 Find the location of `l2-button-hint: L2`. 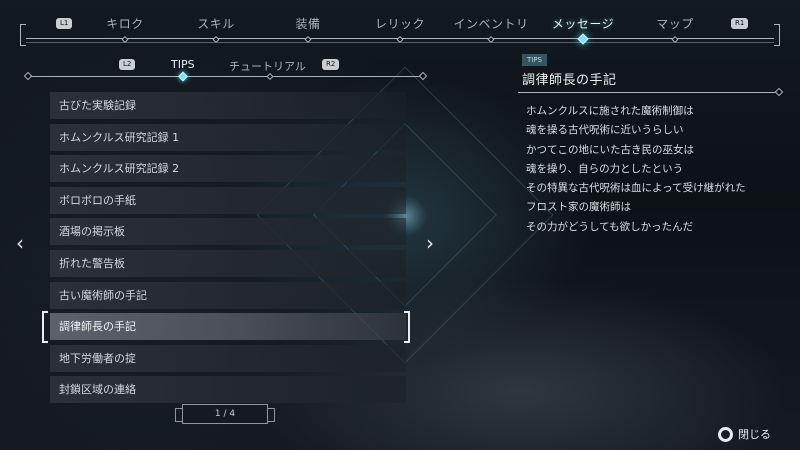

l2-button-hint: L2 is located at coordinates (127, 64).